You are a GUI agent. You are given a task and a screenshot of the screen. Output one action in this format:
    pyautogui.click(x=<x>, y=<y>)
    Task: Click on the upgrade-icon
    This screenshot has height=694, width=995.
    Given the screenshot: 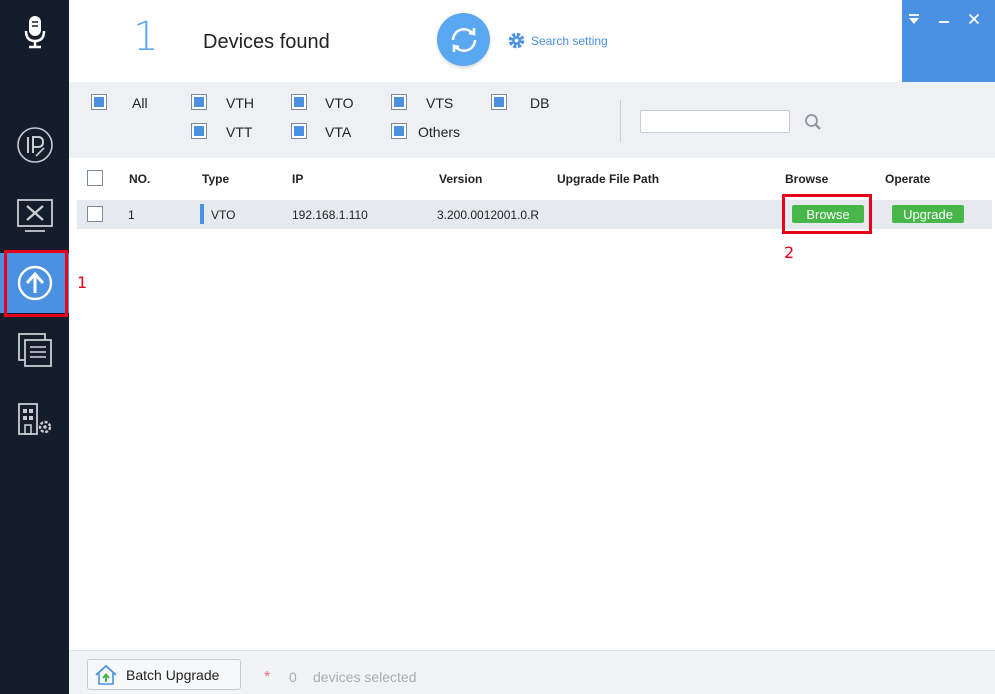 What is the action you would take?
    pyautogui.click(x=34, y=283)
    